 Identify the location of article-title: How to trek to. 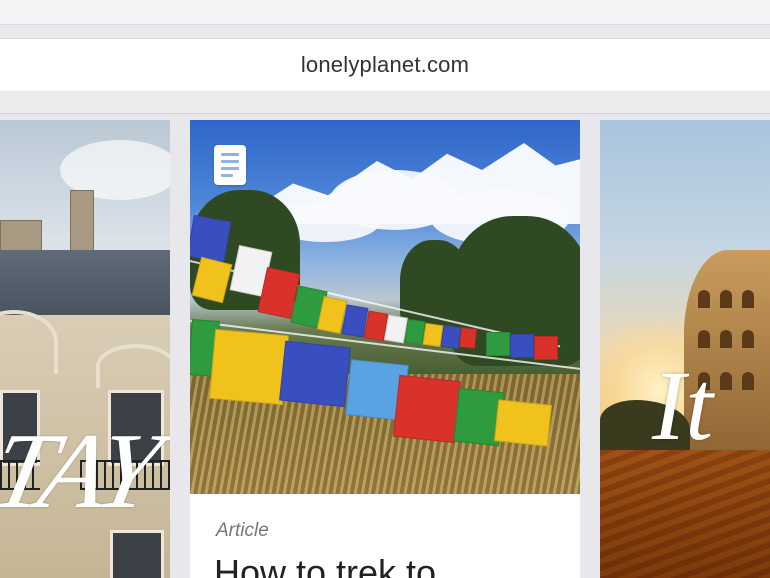
(325, 565).